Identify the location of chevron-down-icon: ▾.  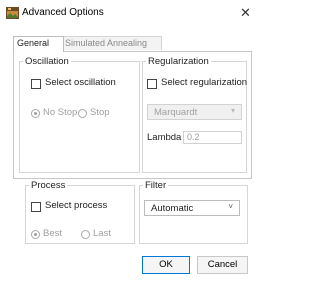
(232, 110).